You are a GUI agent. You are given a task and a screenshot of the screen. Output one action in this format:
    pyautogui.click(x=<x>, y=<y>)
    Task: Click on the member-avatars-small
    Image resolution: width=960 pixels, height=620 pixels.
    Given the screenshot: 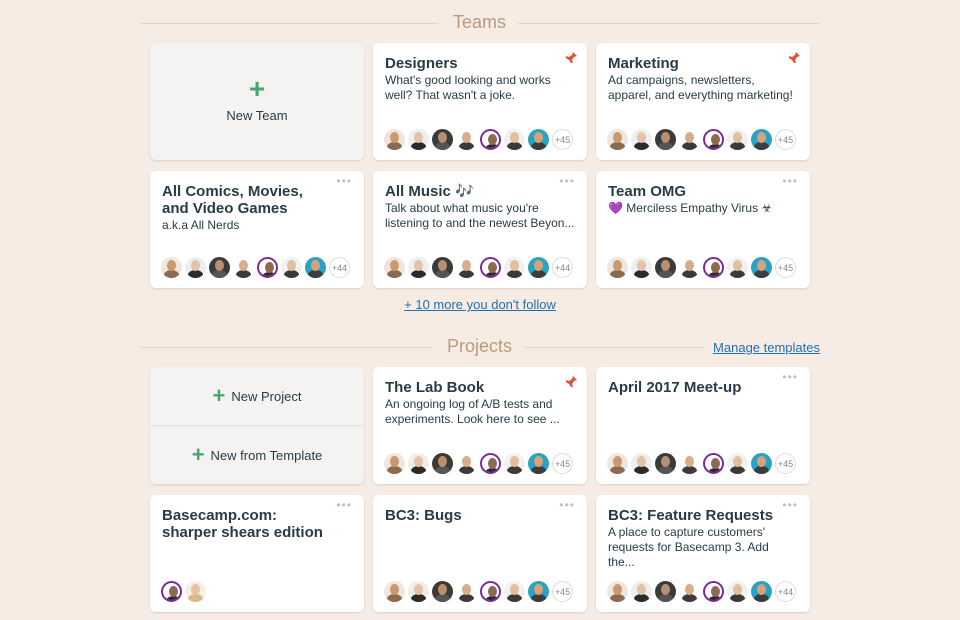 What is the action you would take?
    pyautogui.click(x=185, y=591)
    